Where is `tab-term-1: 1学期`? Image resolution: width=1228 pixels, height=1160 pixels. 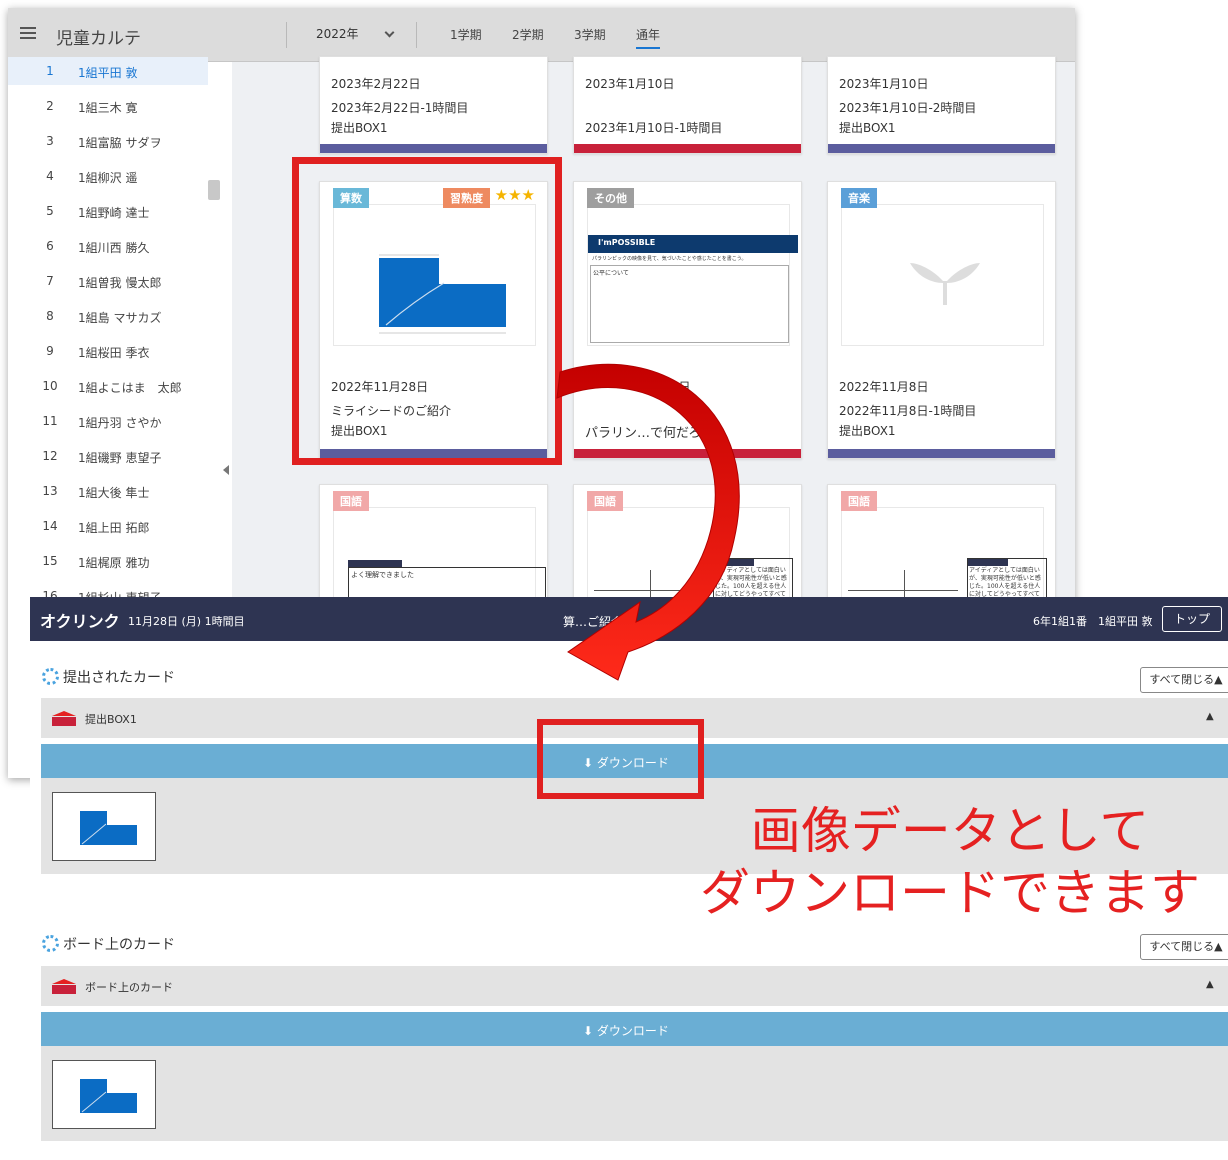 tab-term-1: 1学期 is located at coordinates (466, 36).